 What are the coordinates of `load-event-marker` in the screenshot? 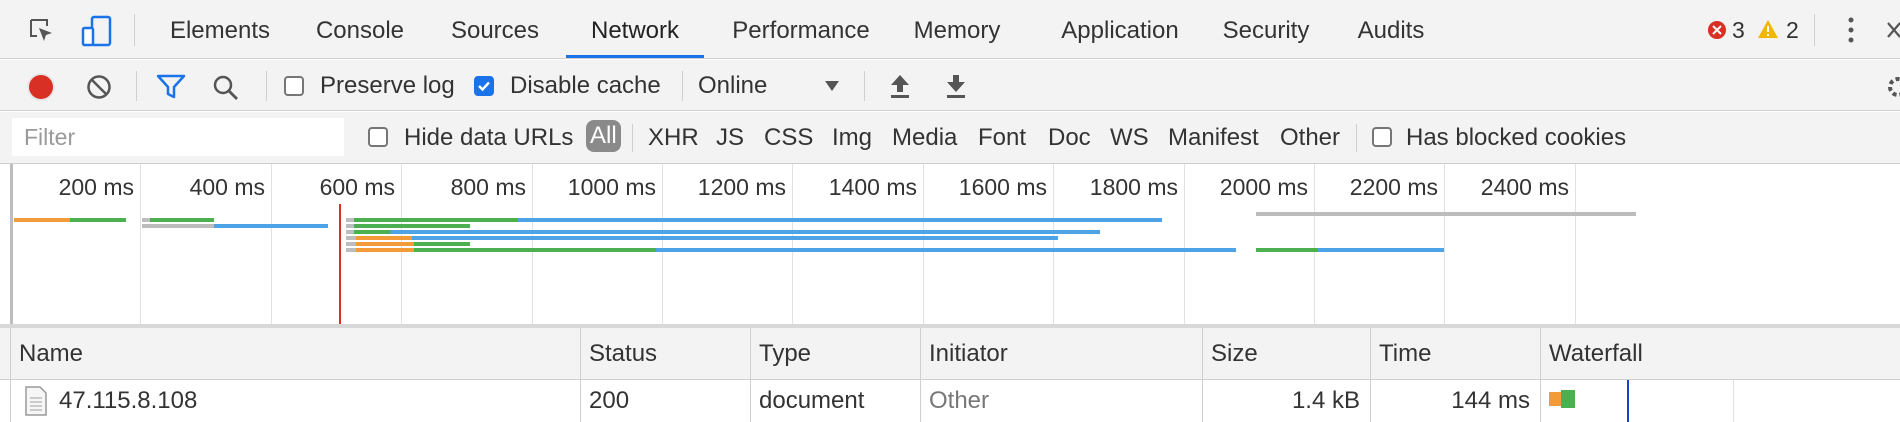 It's located at (340, 264).